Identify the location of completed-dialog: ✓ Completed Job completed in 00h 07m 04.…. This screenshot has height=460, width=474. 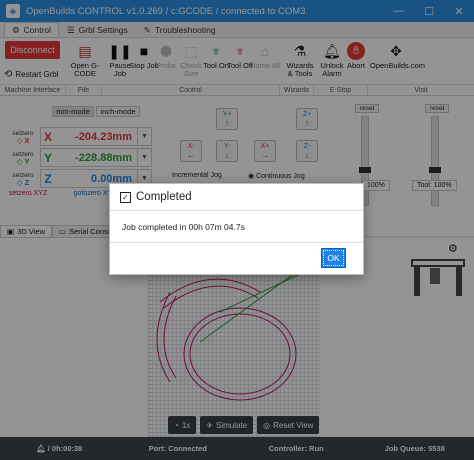
(236, 229).